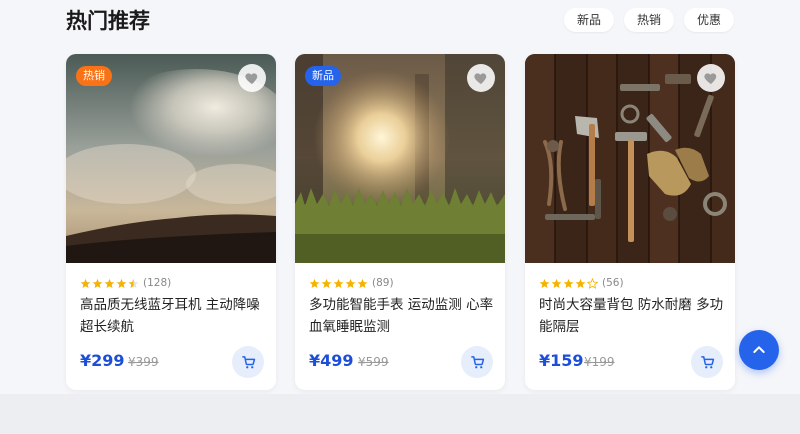  Describe the element at coordinates (133, 283) in the screenshot. I see `star-half-icon` at that location.